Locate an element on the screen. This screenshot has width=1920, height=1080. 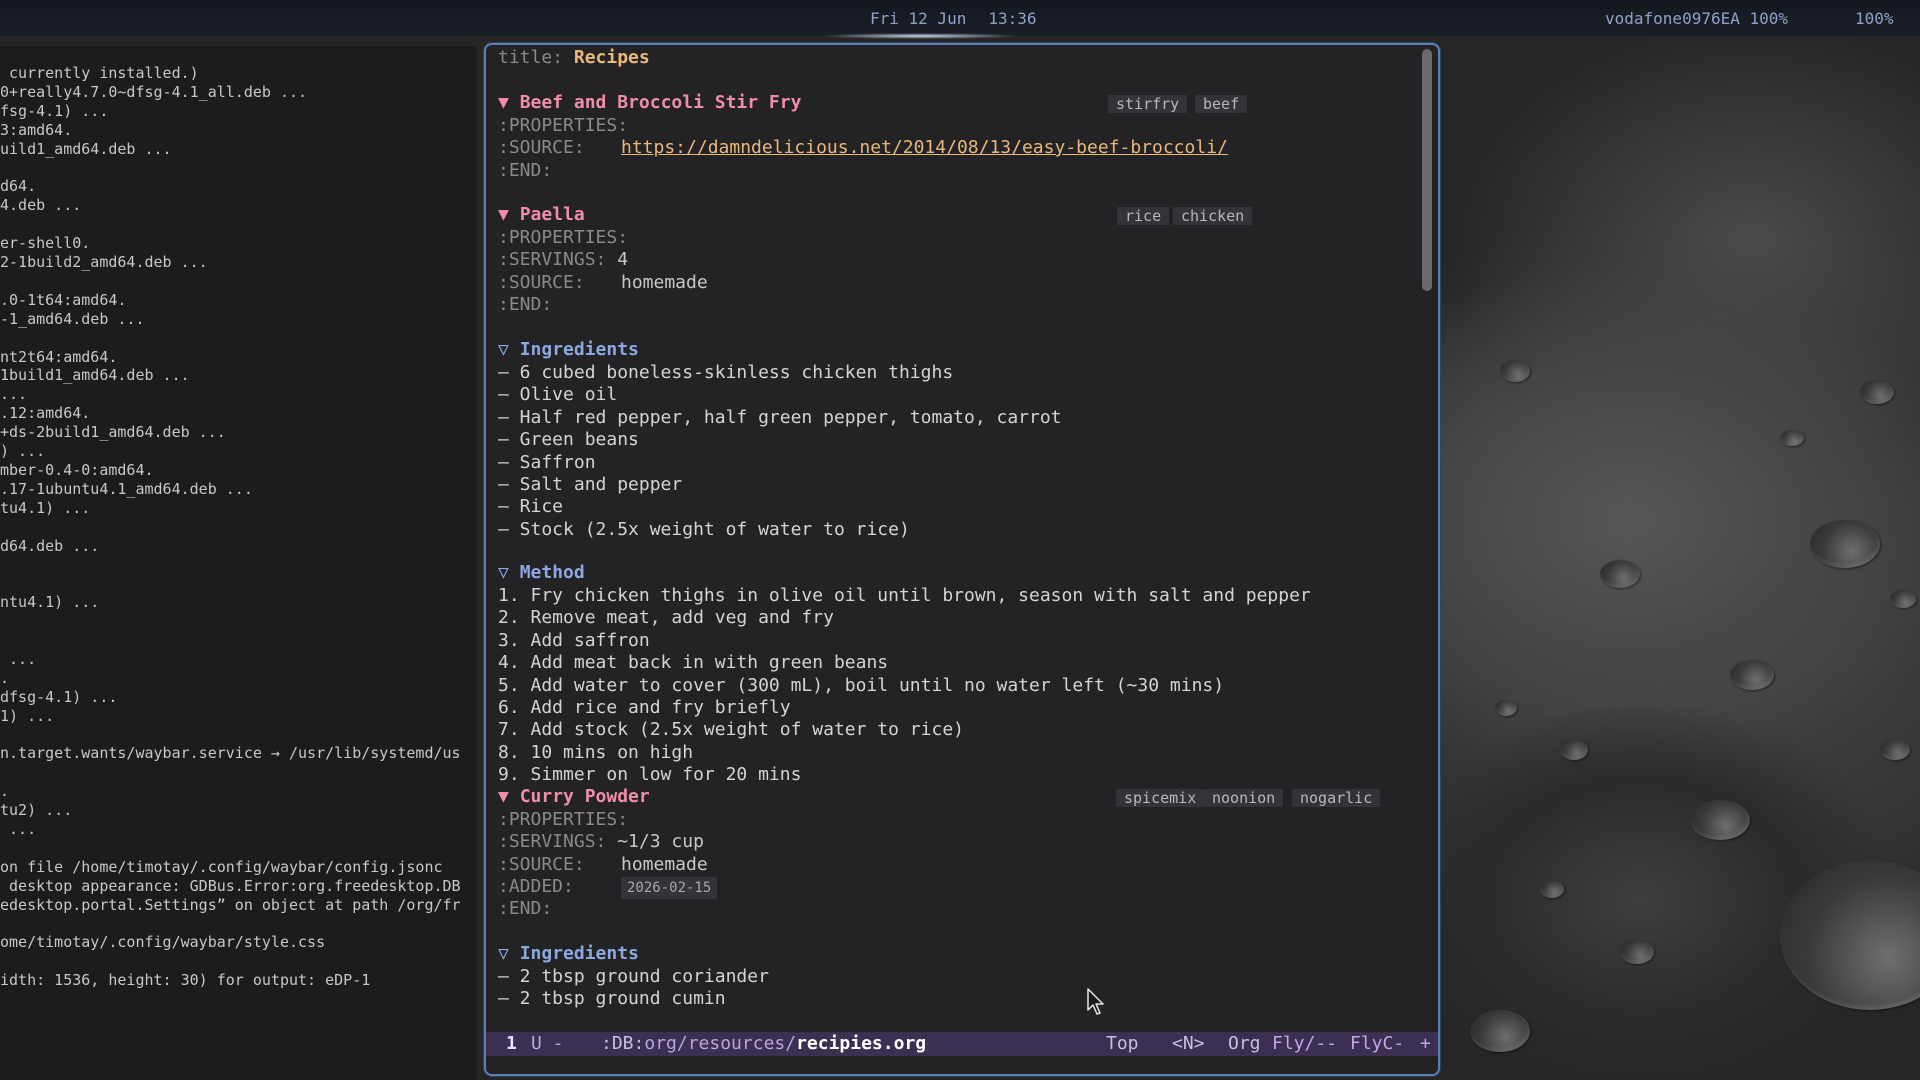
title-line: title: Recipes is located at coordinates (574, 58).